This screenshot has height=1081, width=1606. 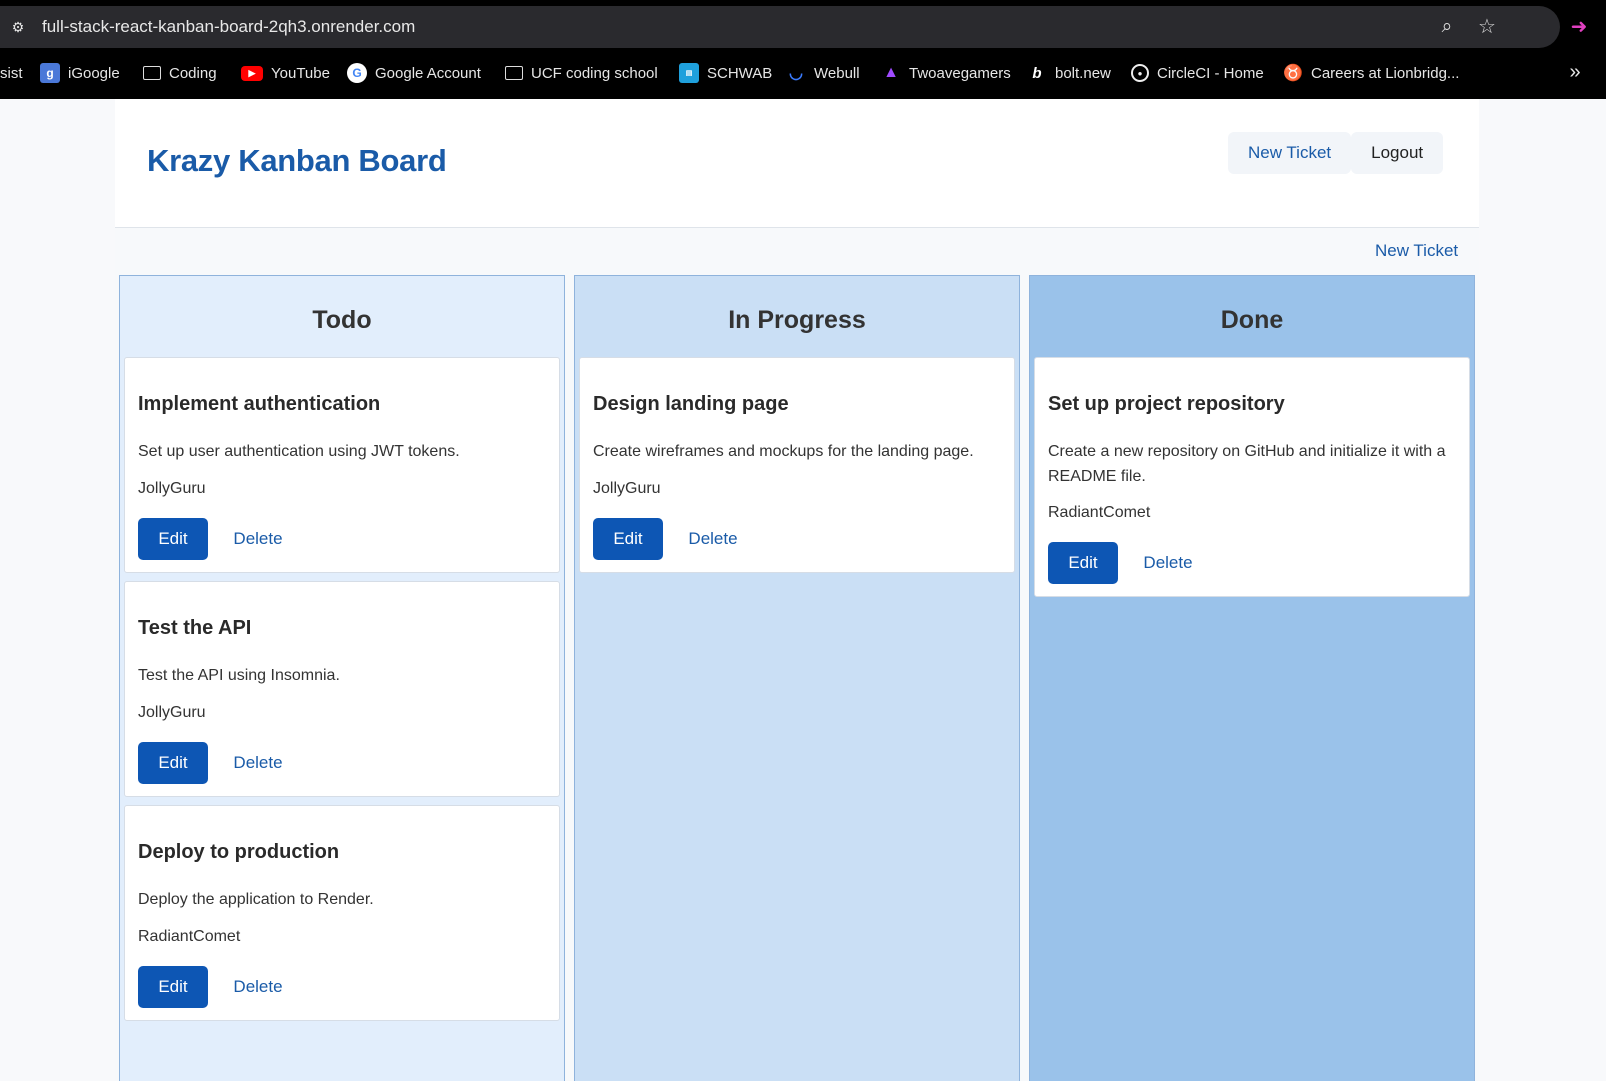 I want to click on bookmarks-overflow-icon: », so click(x=1575, y=73).